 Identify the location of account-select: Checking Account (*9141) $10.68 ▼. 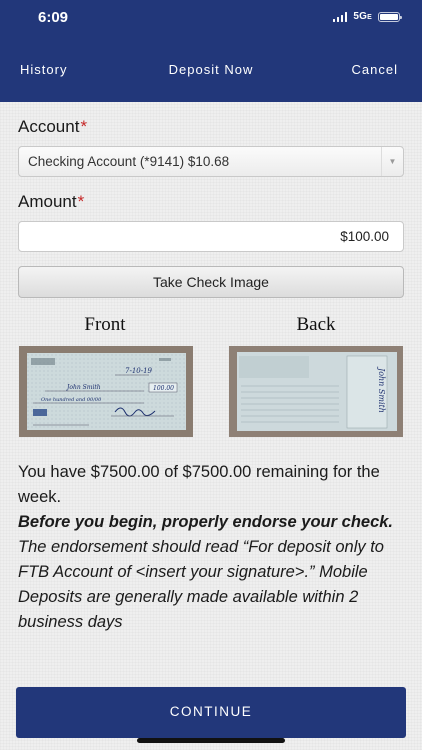
(211, 161).